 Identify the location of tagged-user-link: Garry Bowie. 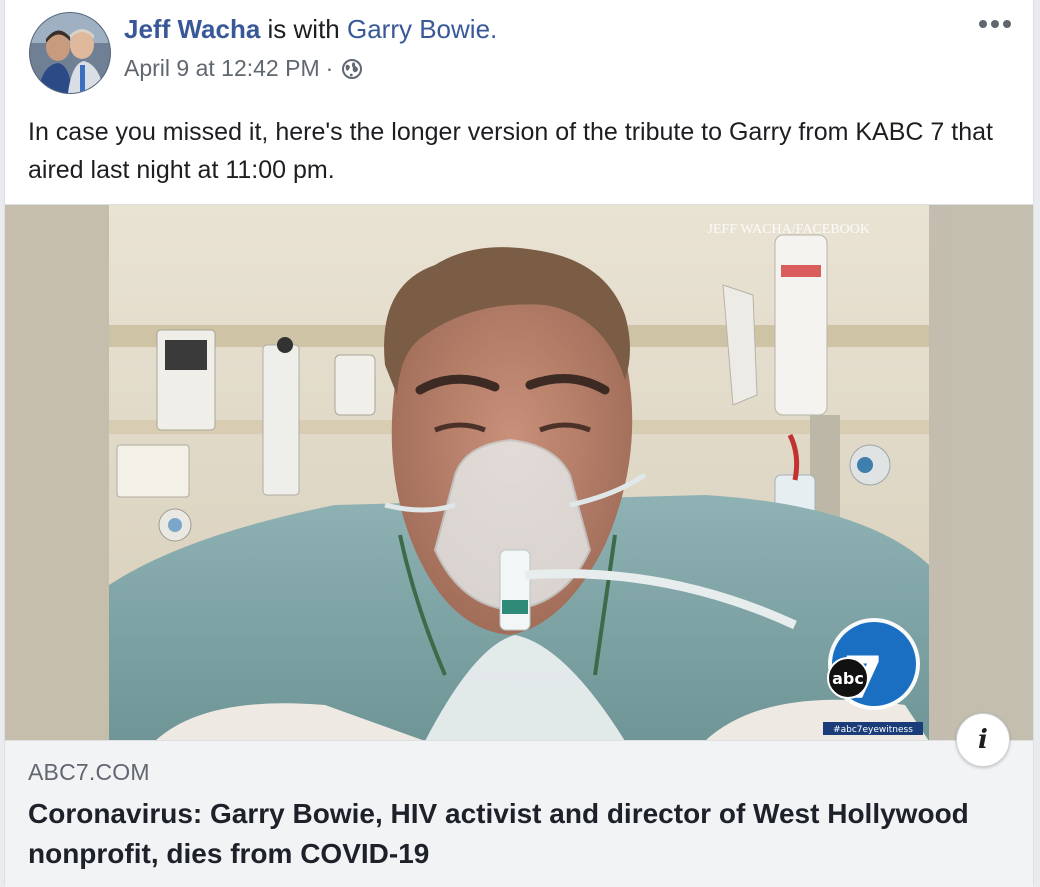
(418, 29).